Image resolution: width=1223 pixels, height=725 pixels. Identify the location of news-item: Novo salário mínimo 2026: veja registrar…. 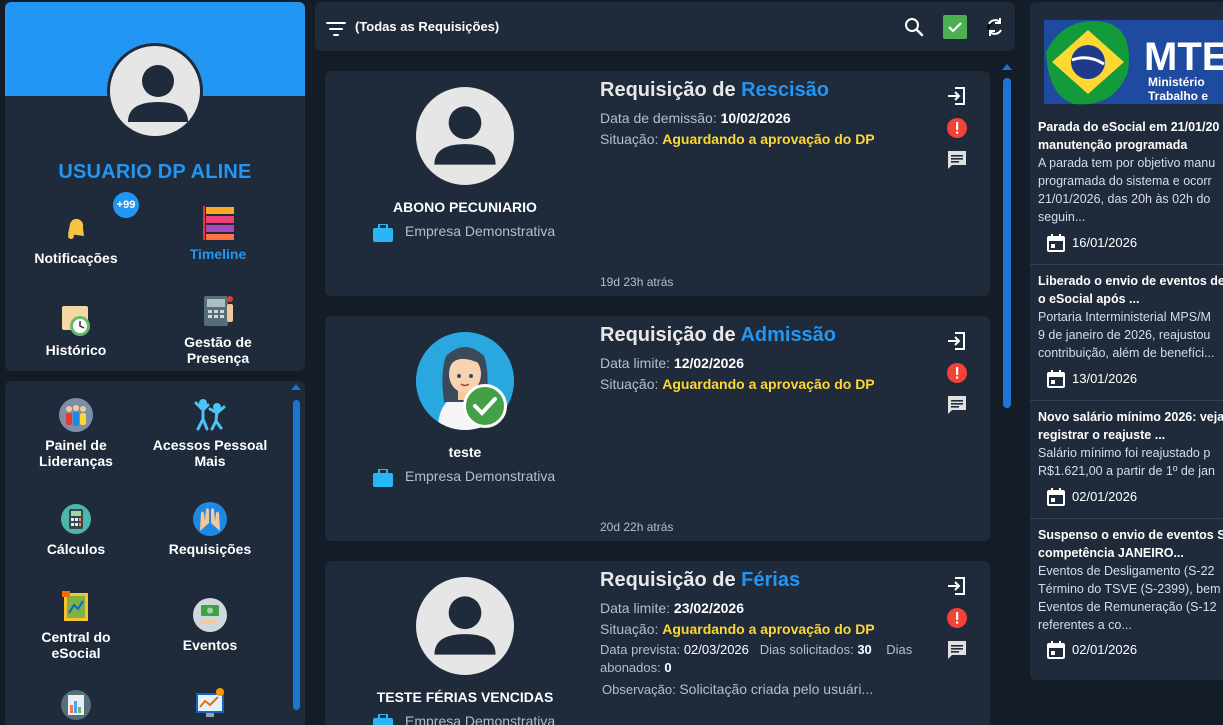
(1130, 444).